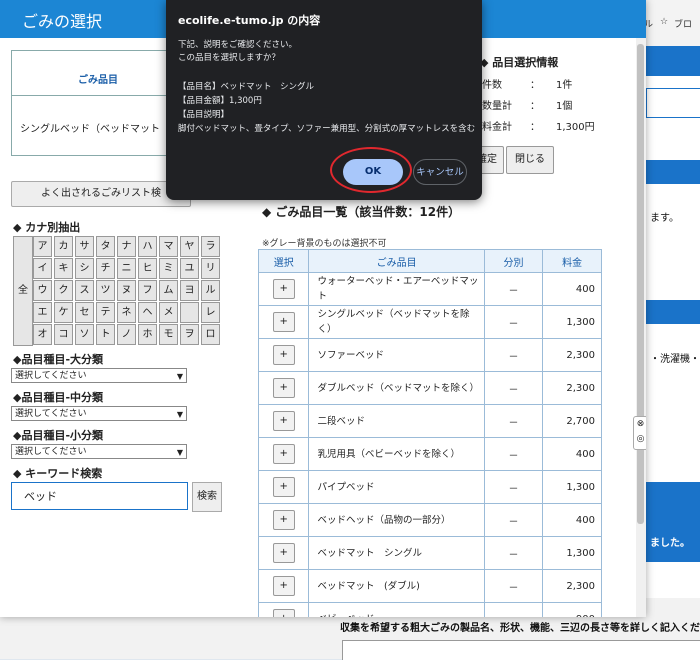 The image size is (700, 660). Describe the element at coordinates (126, 268) in the screenshot. I see `kana-button: ニ` at that location.